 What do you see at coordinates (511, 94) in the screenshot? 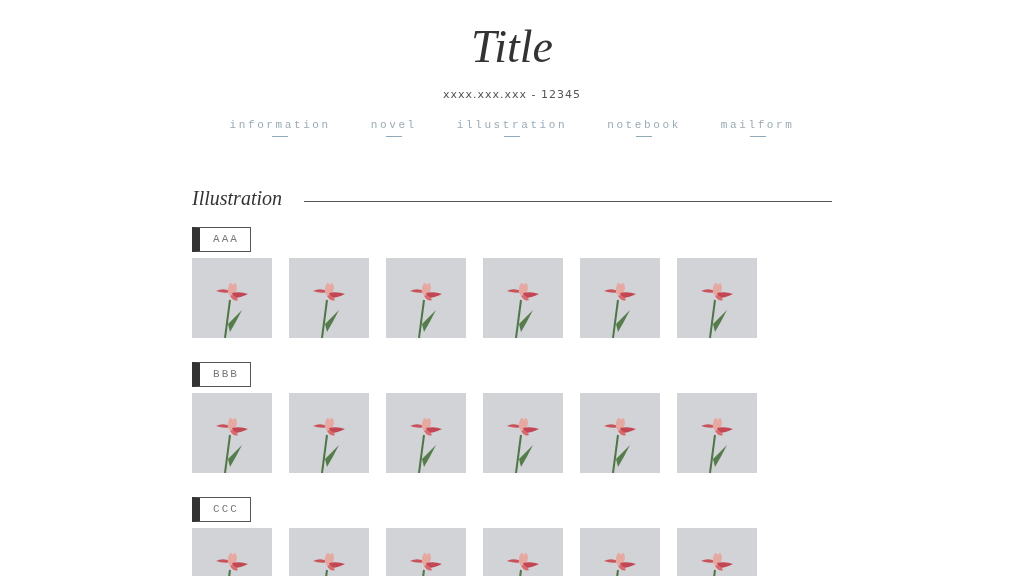
I see `site-subtitle: xxxx.xxx.xxx - 12345` at bounding box center [511, 94].